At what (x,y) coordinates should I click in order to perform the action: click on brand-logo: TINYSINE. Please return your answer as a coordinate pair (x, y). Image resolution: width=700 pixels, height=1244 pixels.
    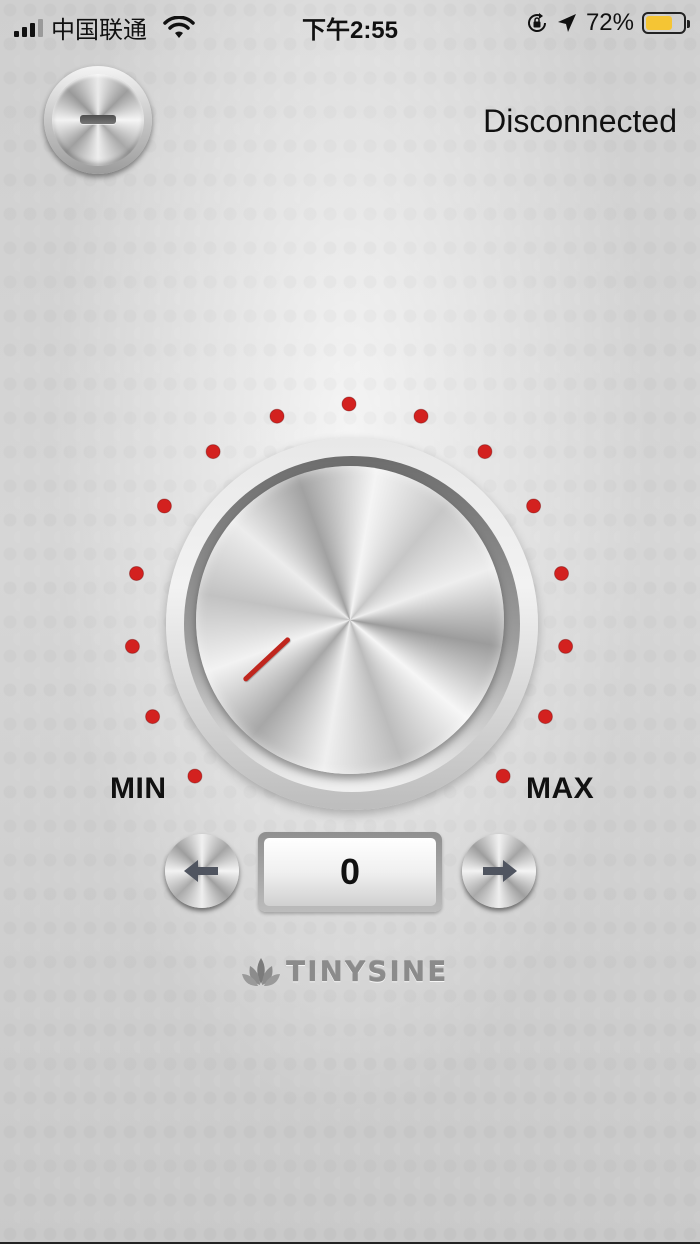
    Looking at the image, I should click on (344, 971).